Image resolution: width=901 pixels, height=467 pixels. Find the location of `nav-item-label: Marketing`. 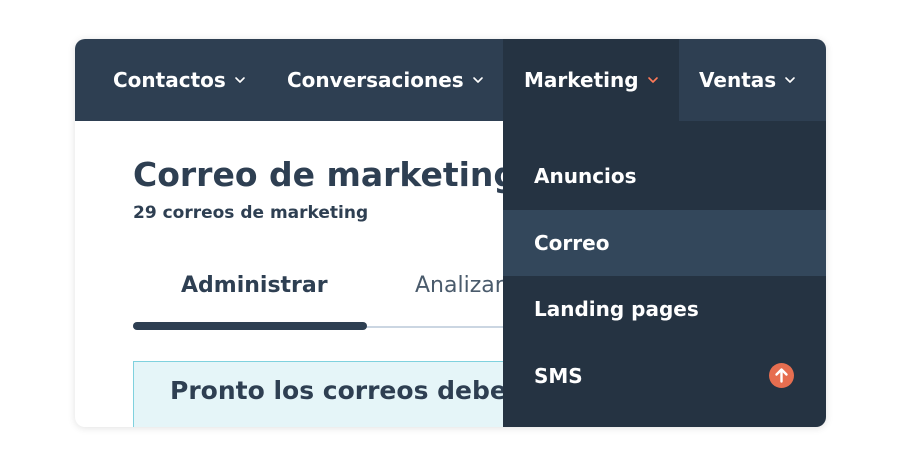

nav-item-label: Marketing is located at coordinates (581, 80).